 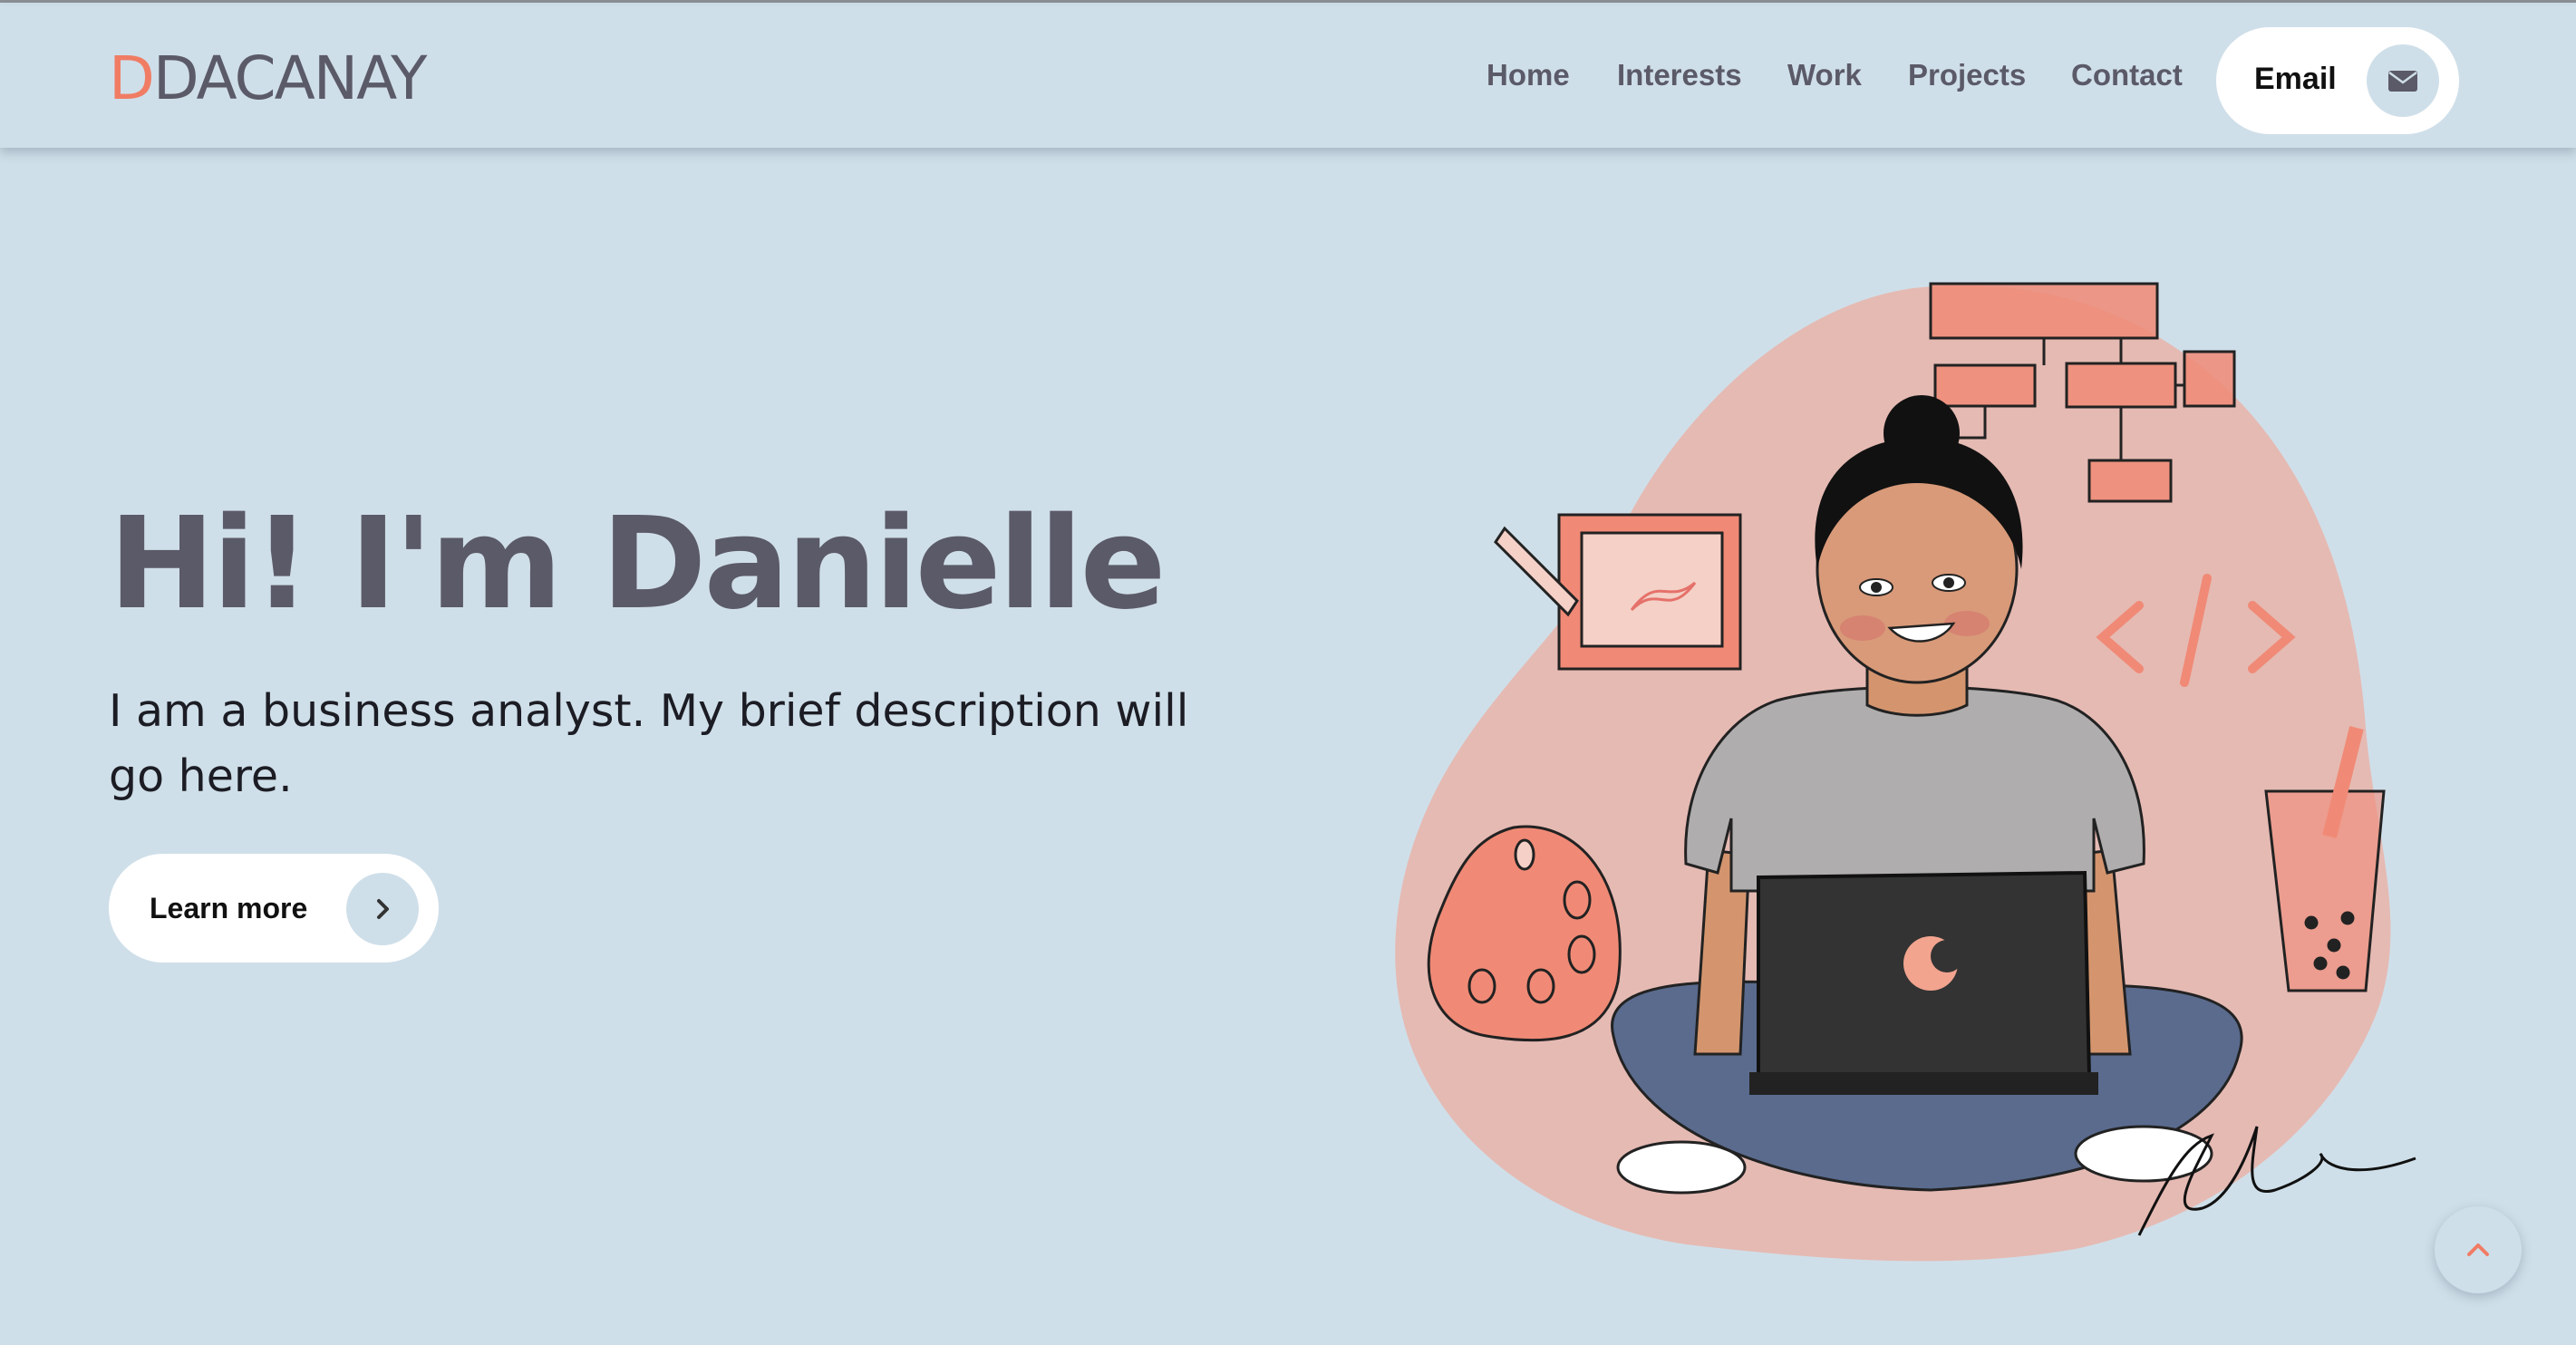 I want to click on logo-wordmark: DACANAY, so click(x=290, y=78).